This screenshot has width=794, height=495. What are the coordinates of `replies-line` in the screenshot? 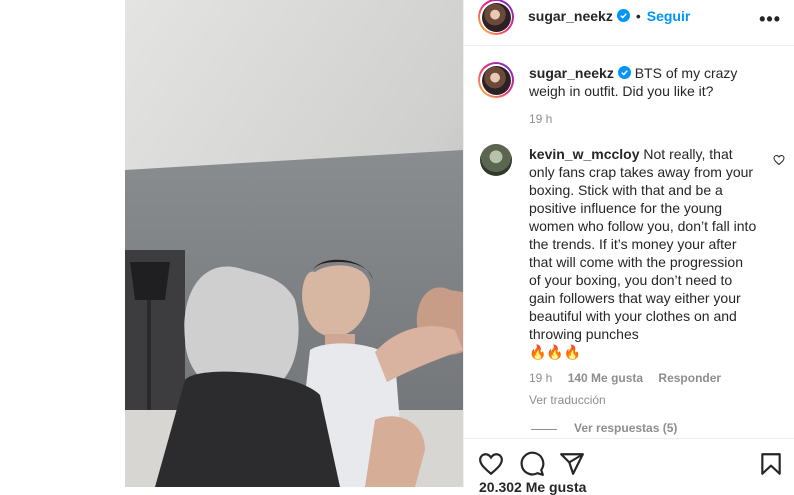 It's located at (544, 429).